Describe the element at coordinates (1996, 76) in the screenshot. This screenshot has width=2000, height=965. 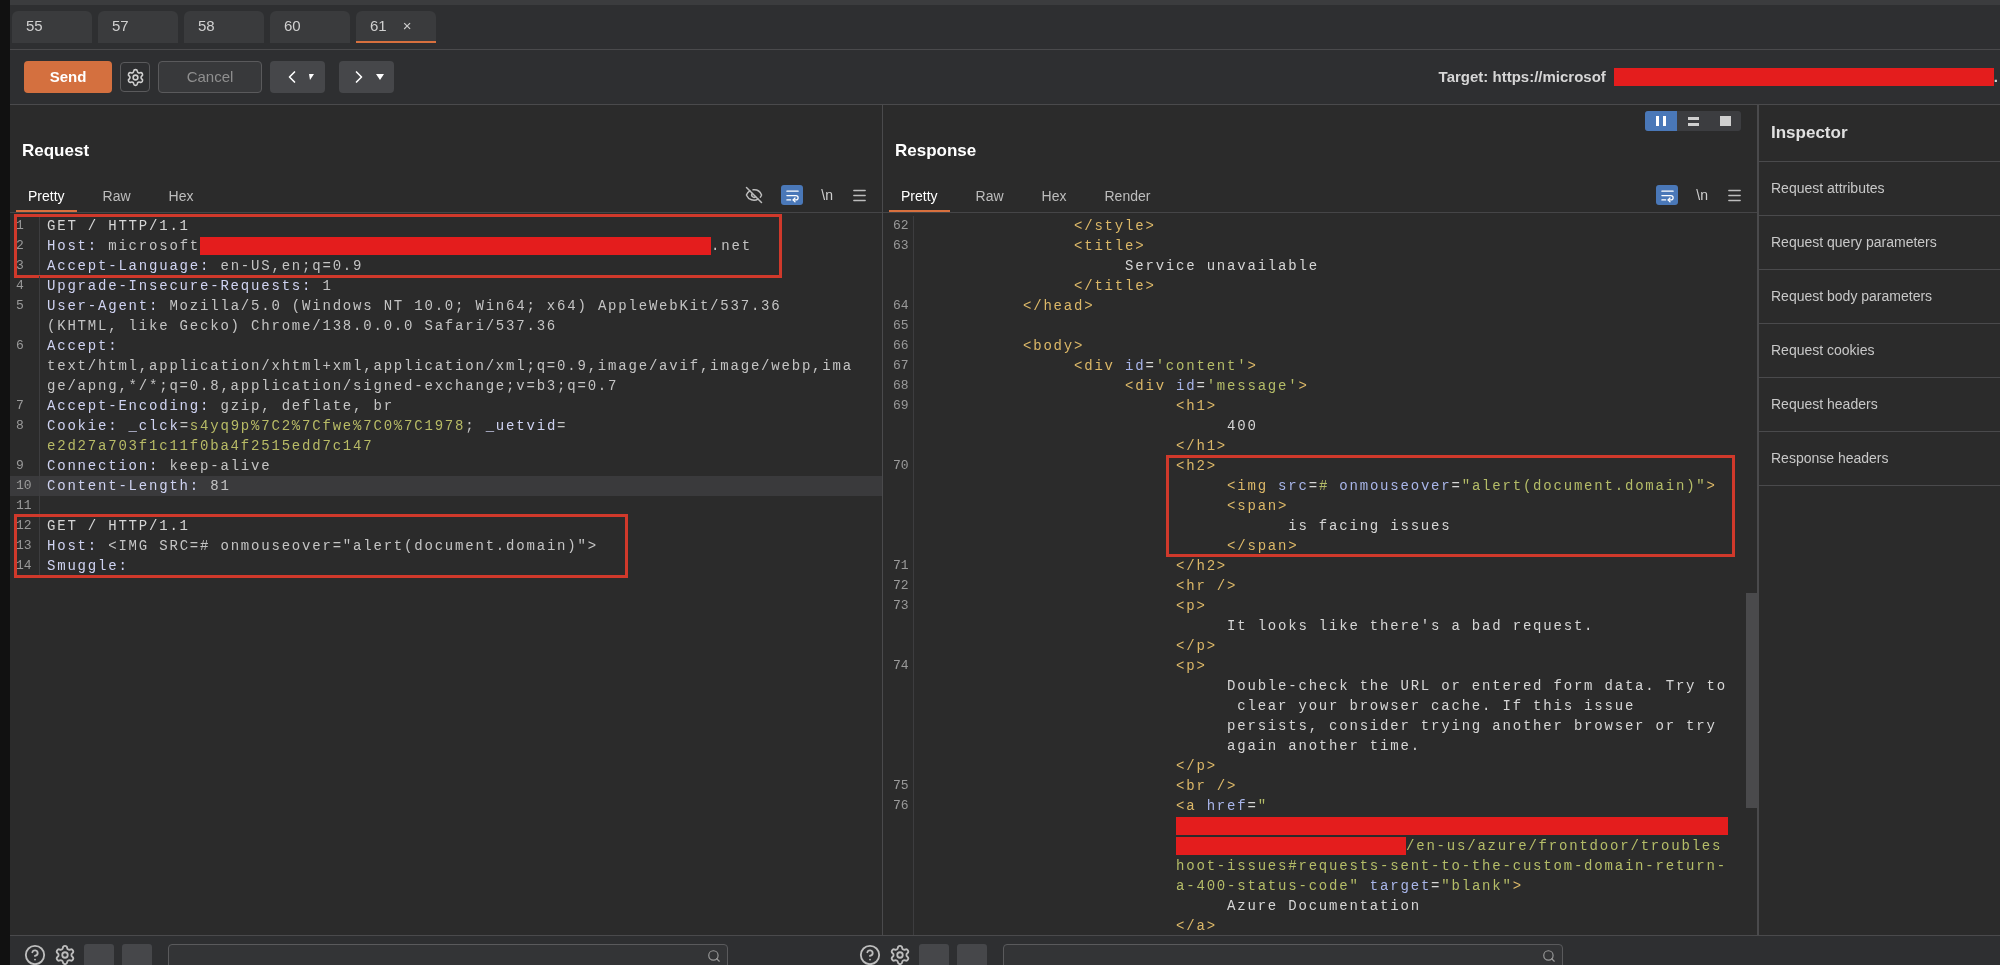
I see `target-label-end: .` at that location.